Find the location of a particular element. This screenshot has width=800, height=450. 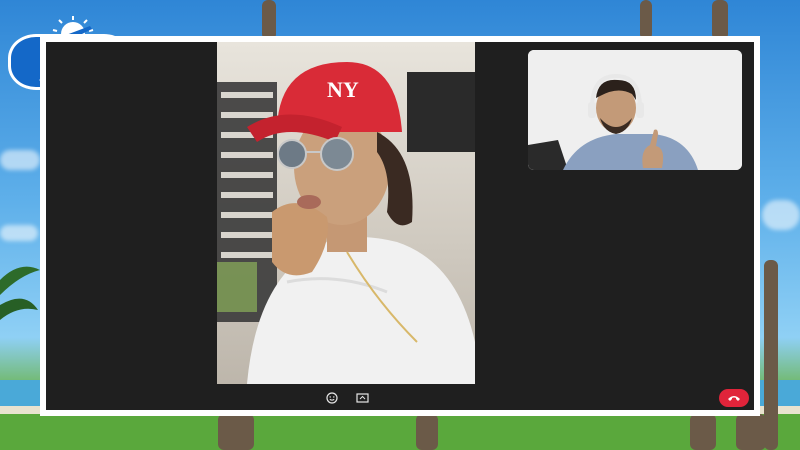

grass is located at coordinates (400, 432).